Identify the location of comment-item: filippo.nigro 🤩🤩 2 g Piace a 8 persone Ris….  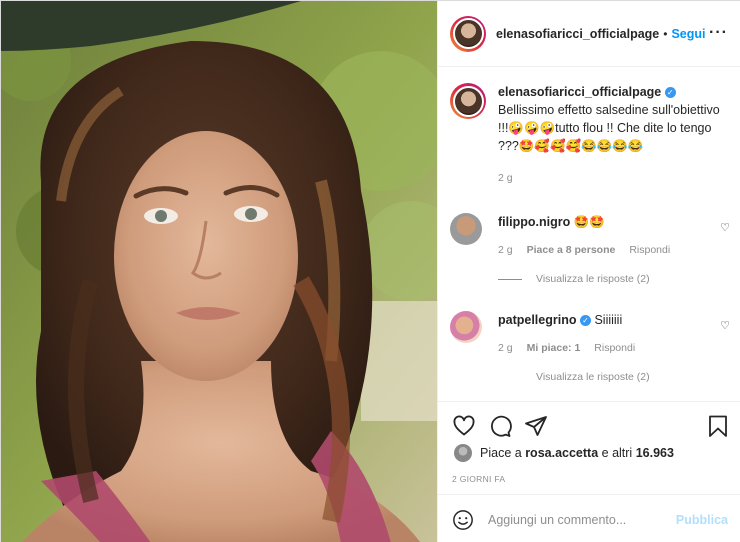
(590, 249).